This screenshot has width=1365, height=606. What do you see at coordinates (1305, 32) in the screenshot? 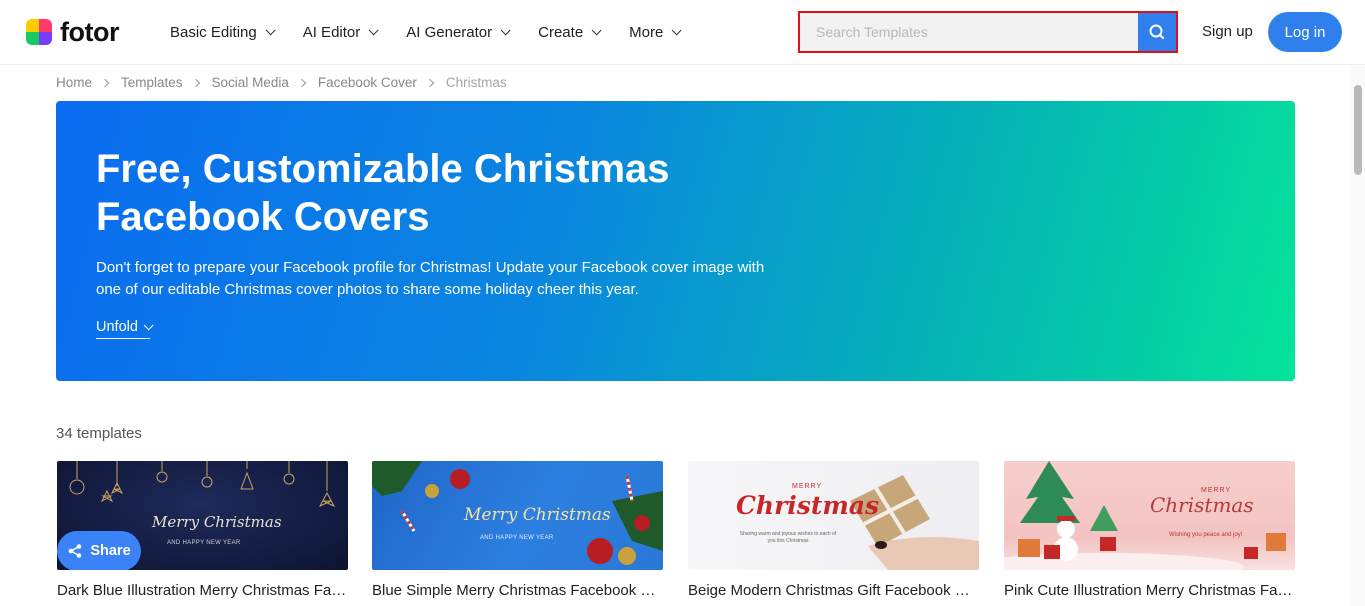
I see `log-in-button: Log in` at bounding box center [1305, 32].